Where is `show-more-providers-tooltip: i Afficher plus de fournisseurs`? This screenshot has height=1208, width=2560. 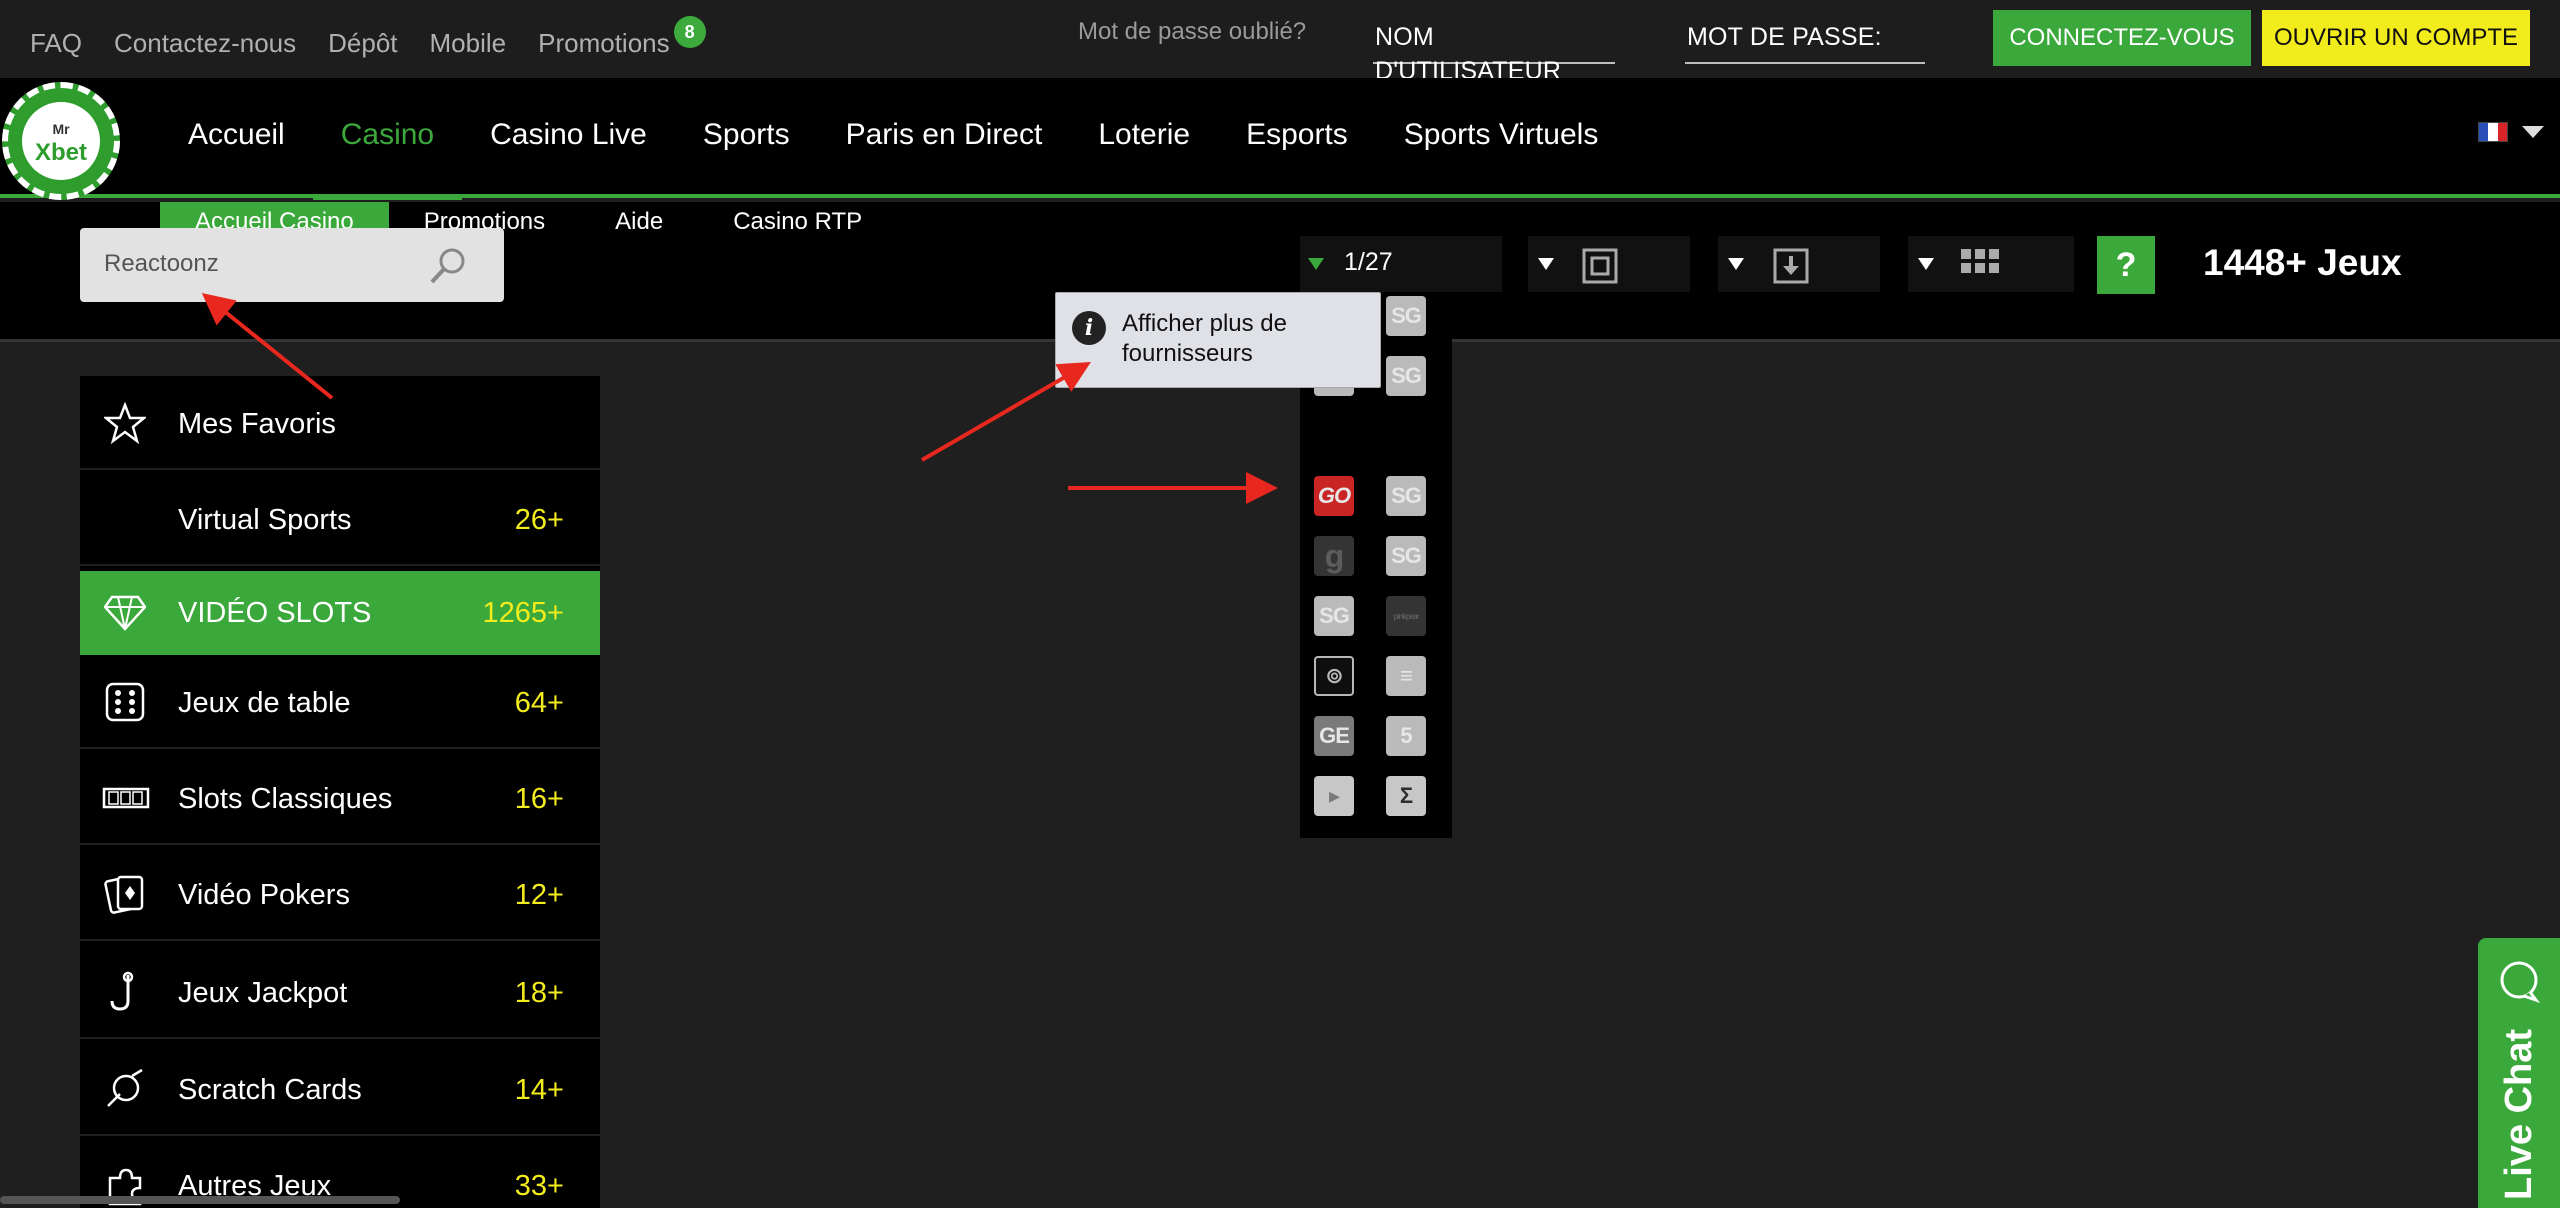 show-more-providers-tooltip: i Afficher plus de fournisseurs is located at coordinates (1218, 340).